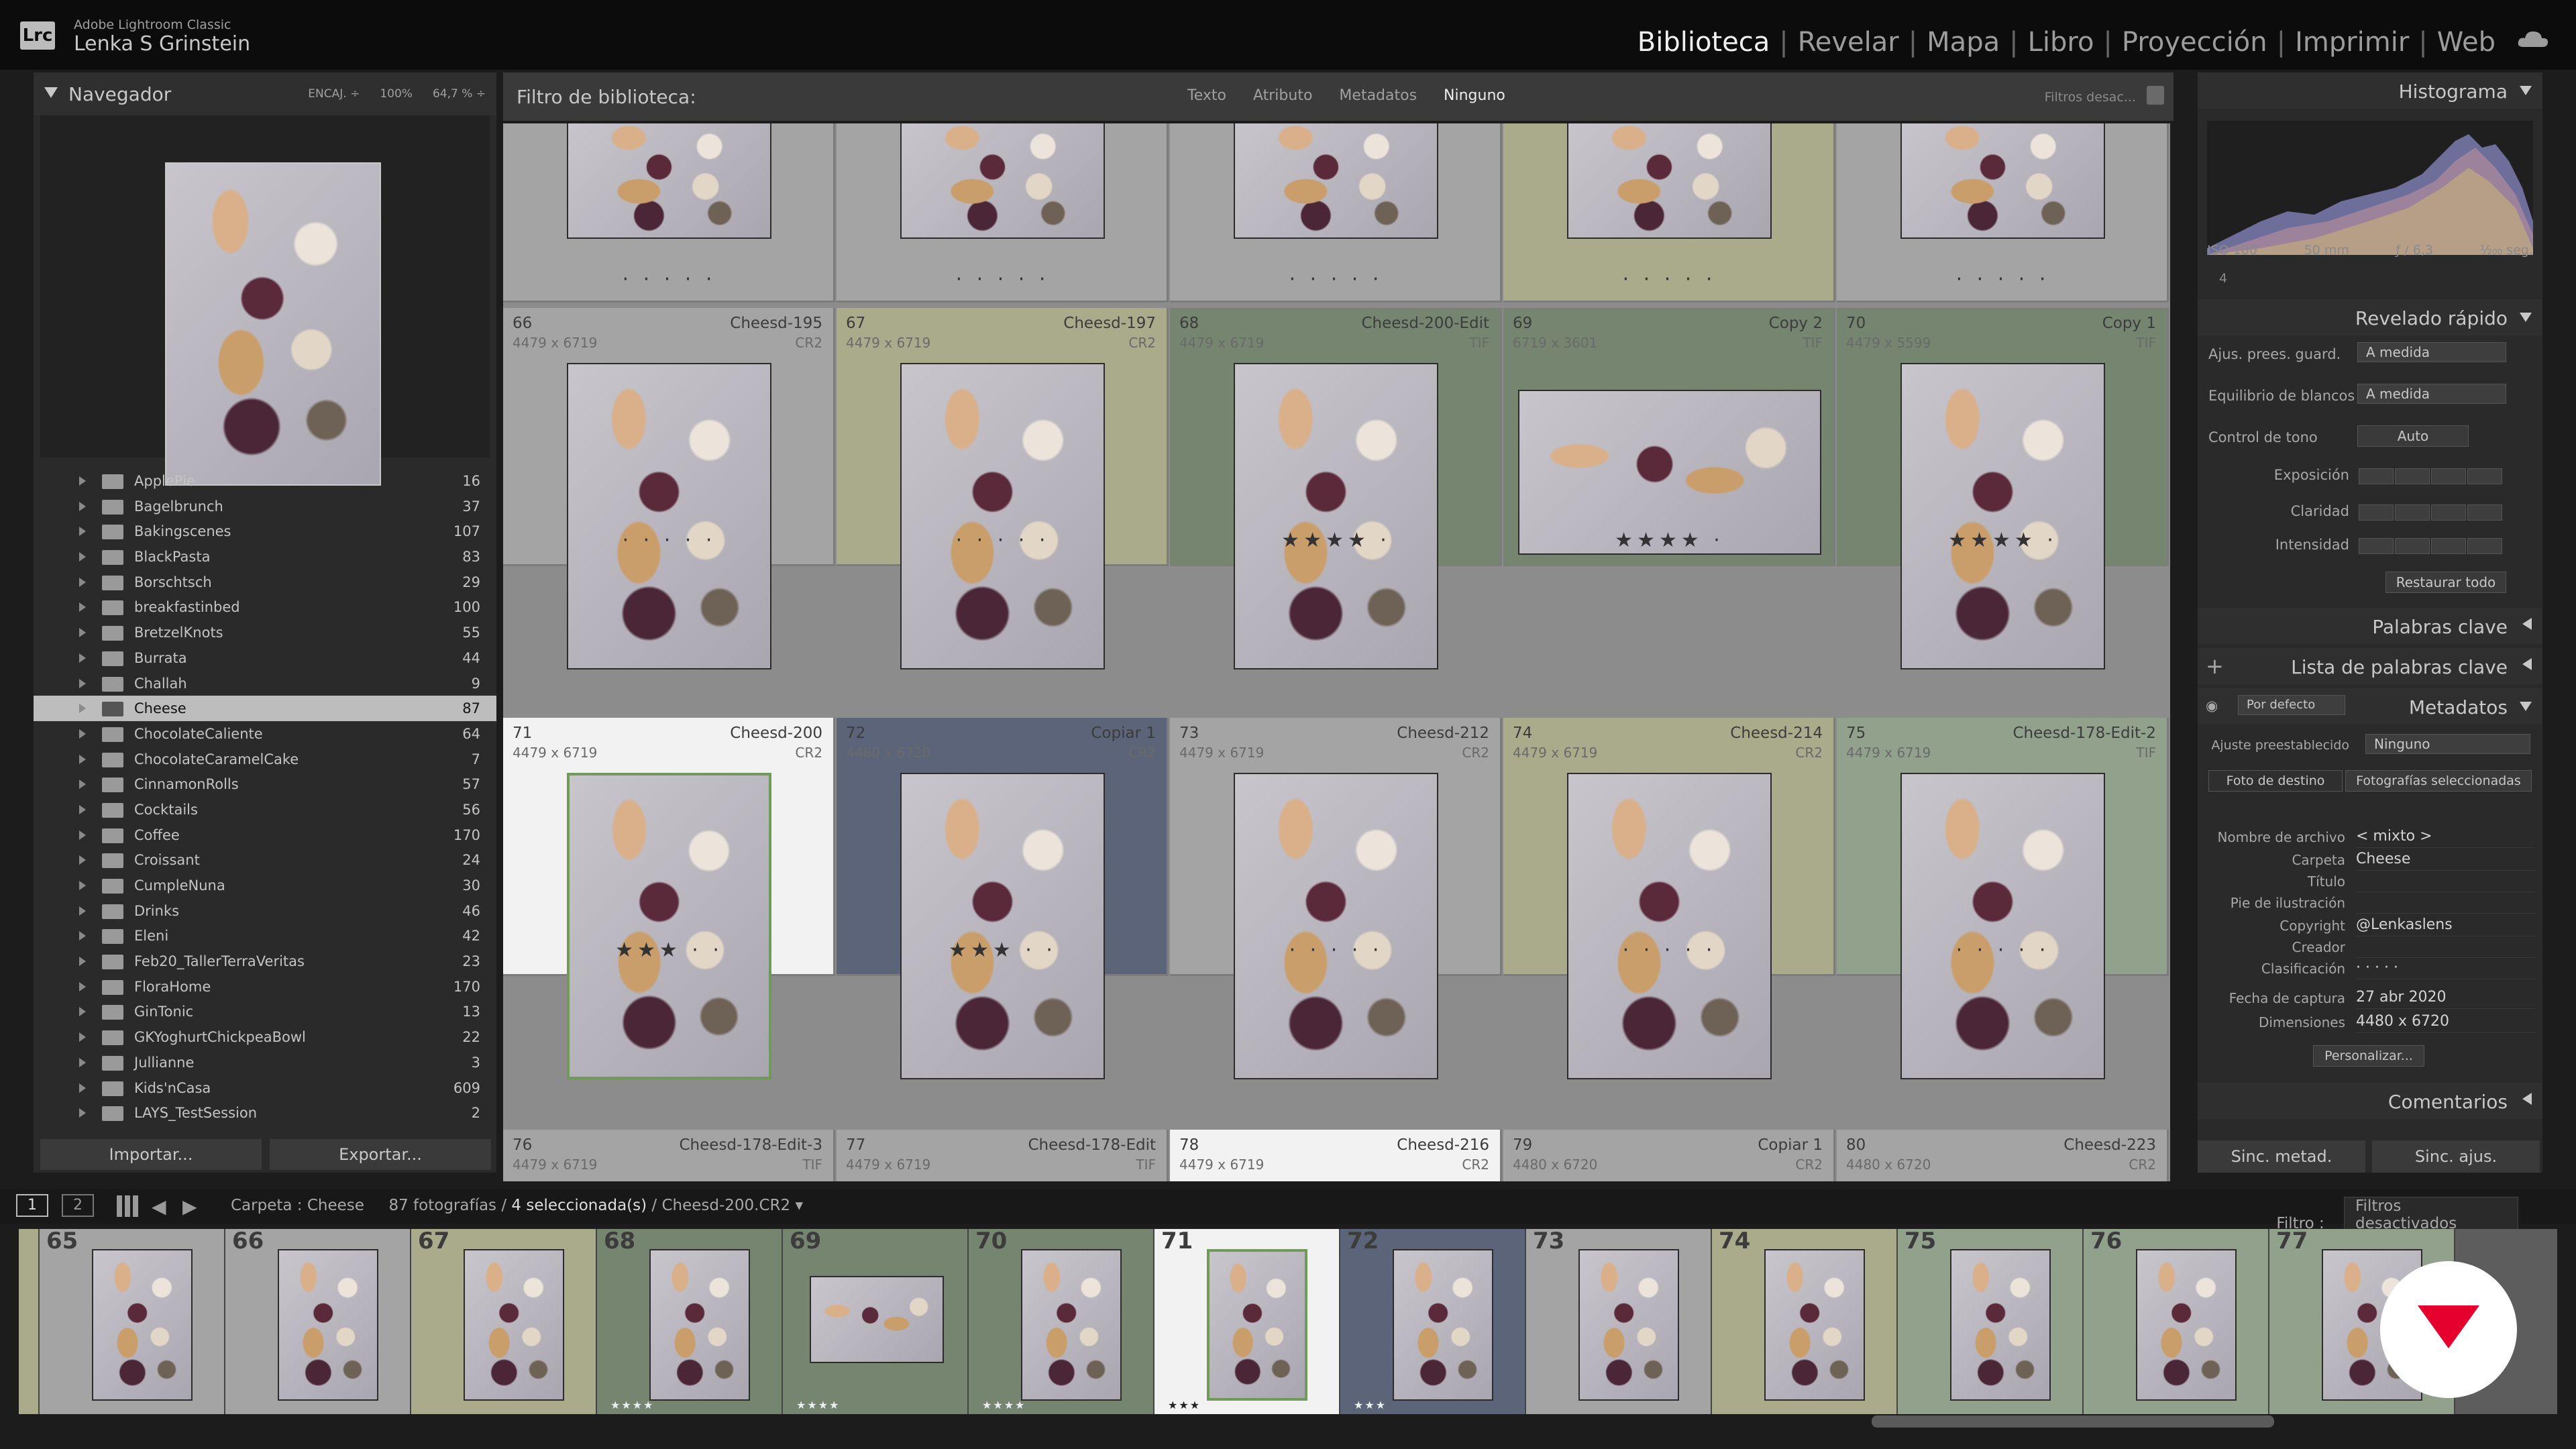 The image size is (2576, 1449). I want to click on folder-item: Eleni 42, so click(265, 936).